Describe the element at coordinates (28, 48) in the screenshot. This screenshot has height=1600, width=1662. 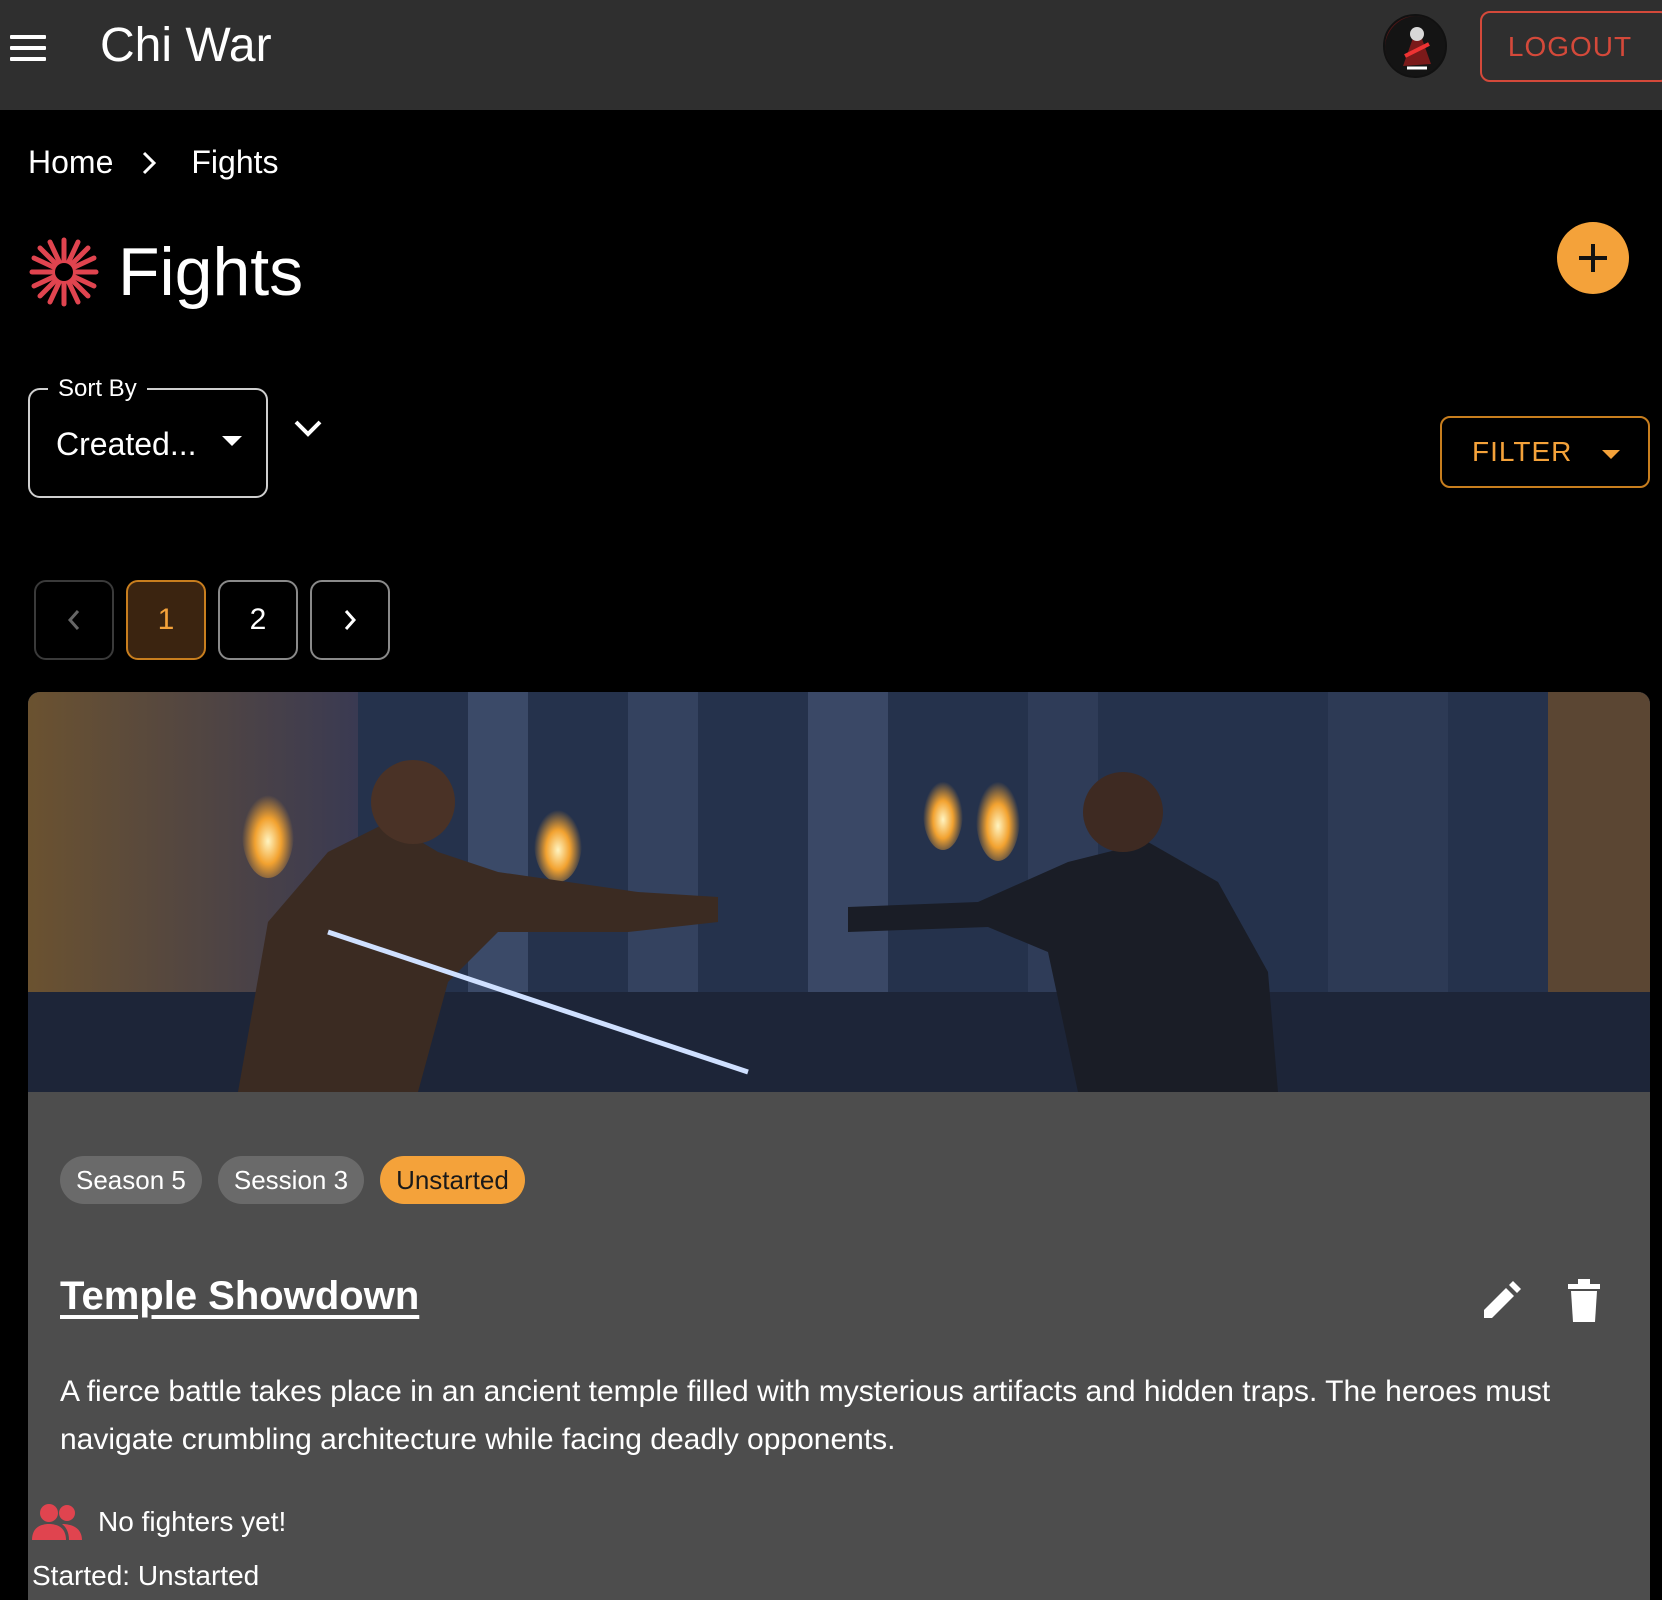
I see `hamburger-menu-icon` at that location.